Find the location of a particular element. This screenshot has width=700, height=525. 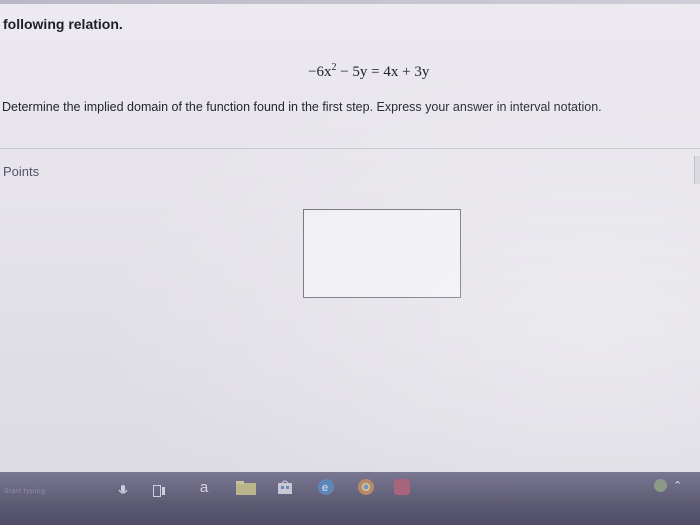

system-tray: ⌃ is located at coordinates (672, 485).